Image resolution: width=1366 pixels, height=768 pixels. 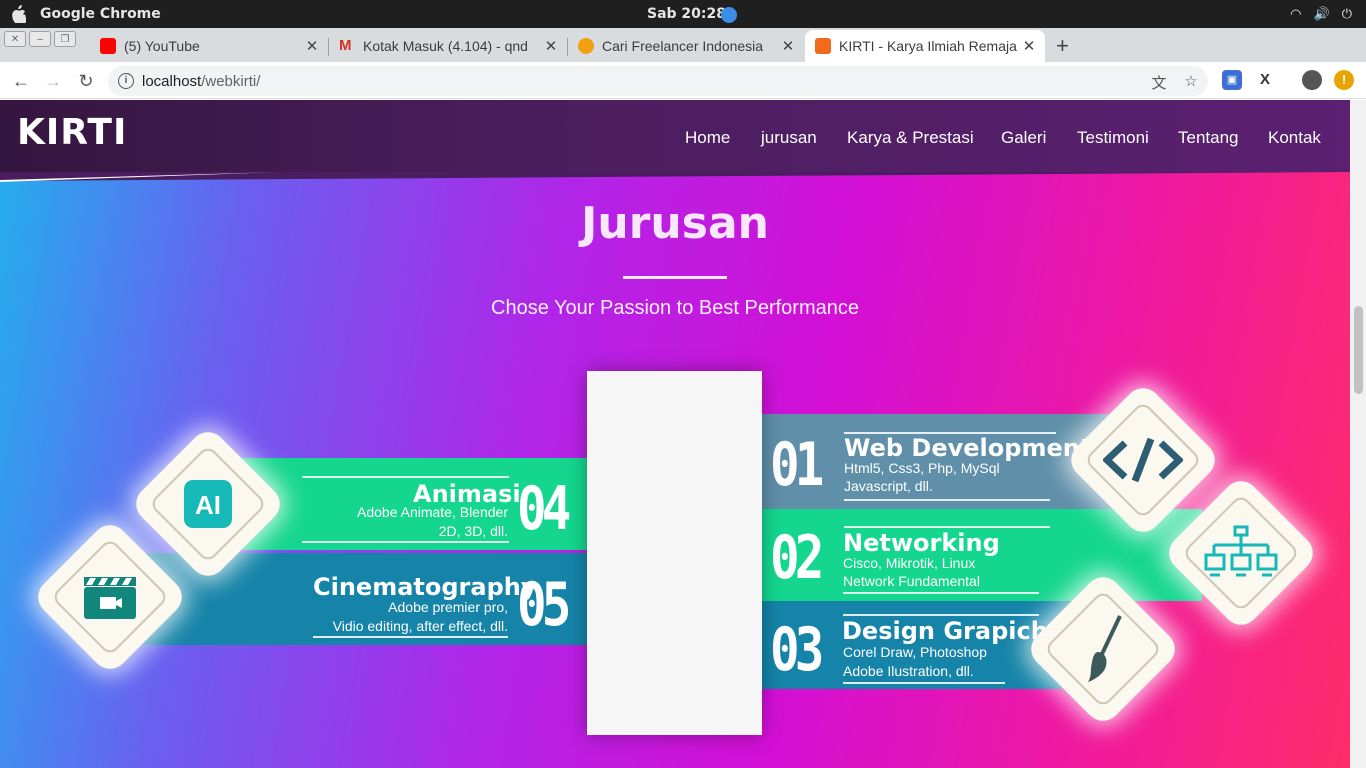 I want to click on x-extension-icon: X, so click(x=1265, y=80).